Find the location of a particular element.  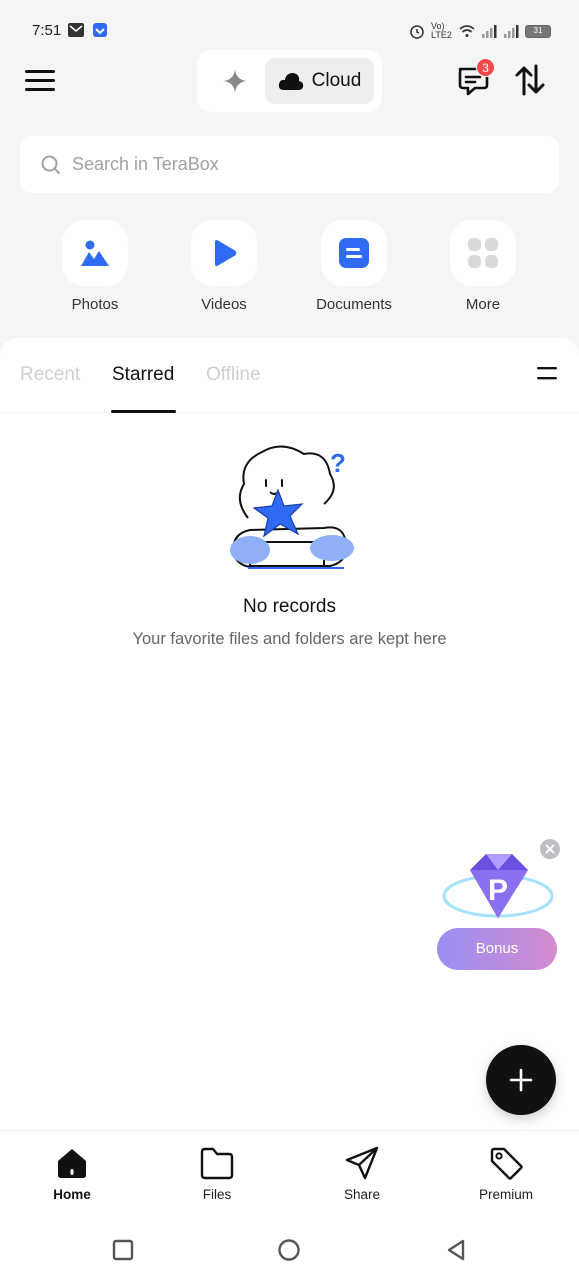

mail-notification-icon is located at coordinates (76, 30).